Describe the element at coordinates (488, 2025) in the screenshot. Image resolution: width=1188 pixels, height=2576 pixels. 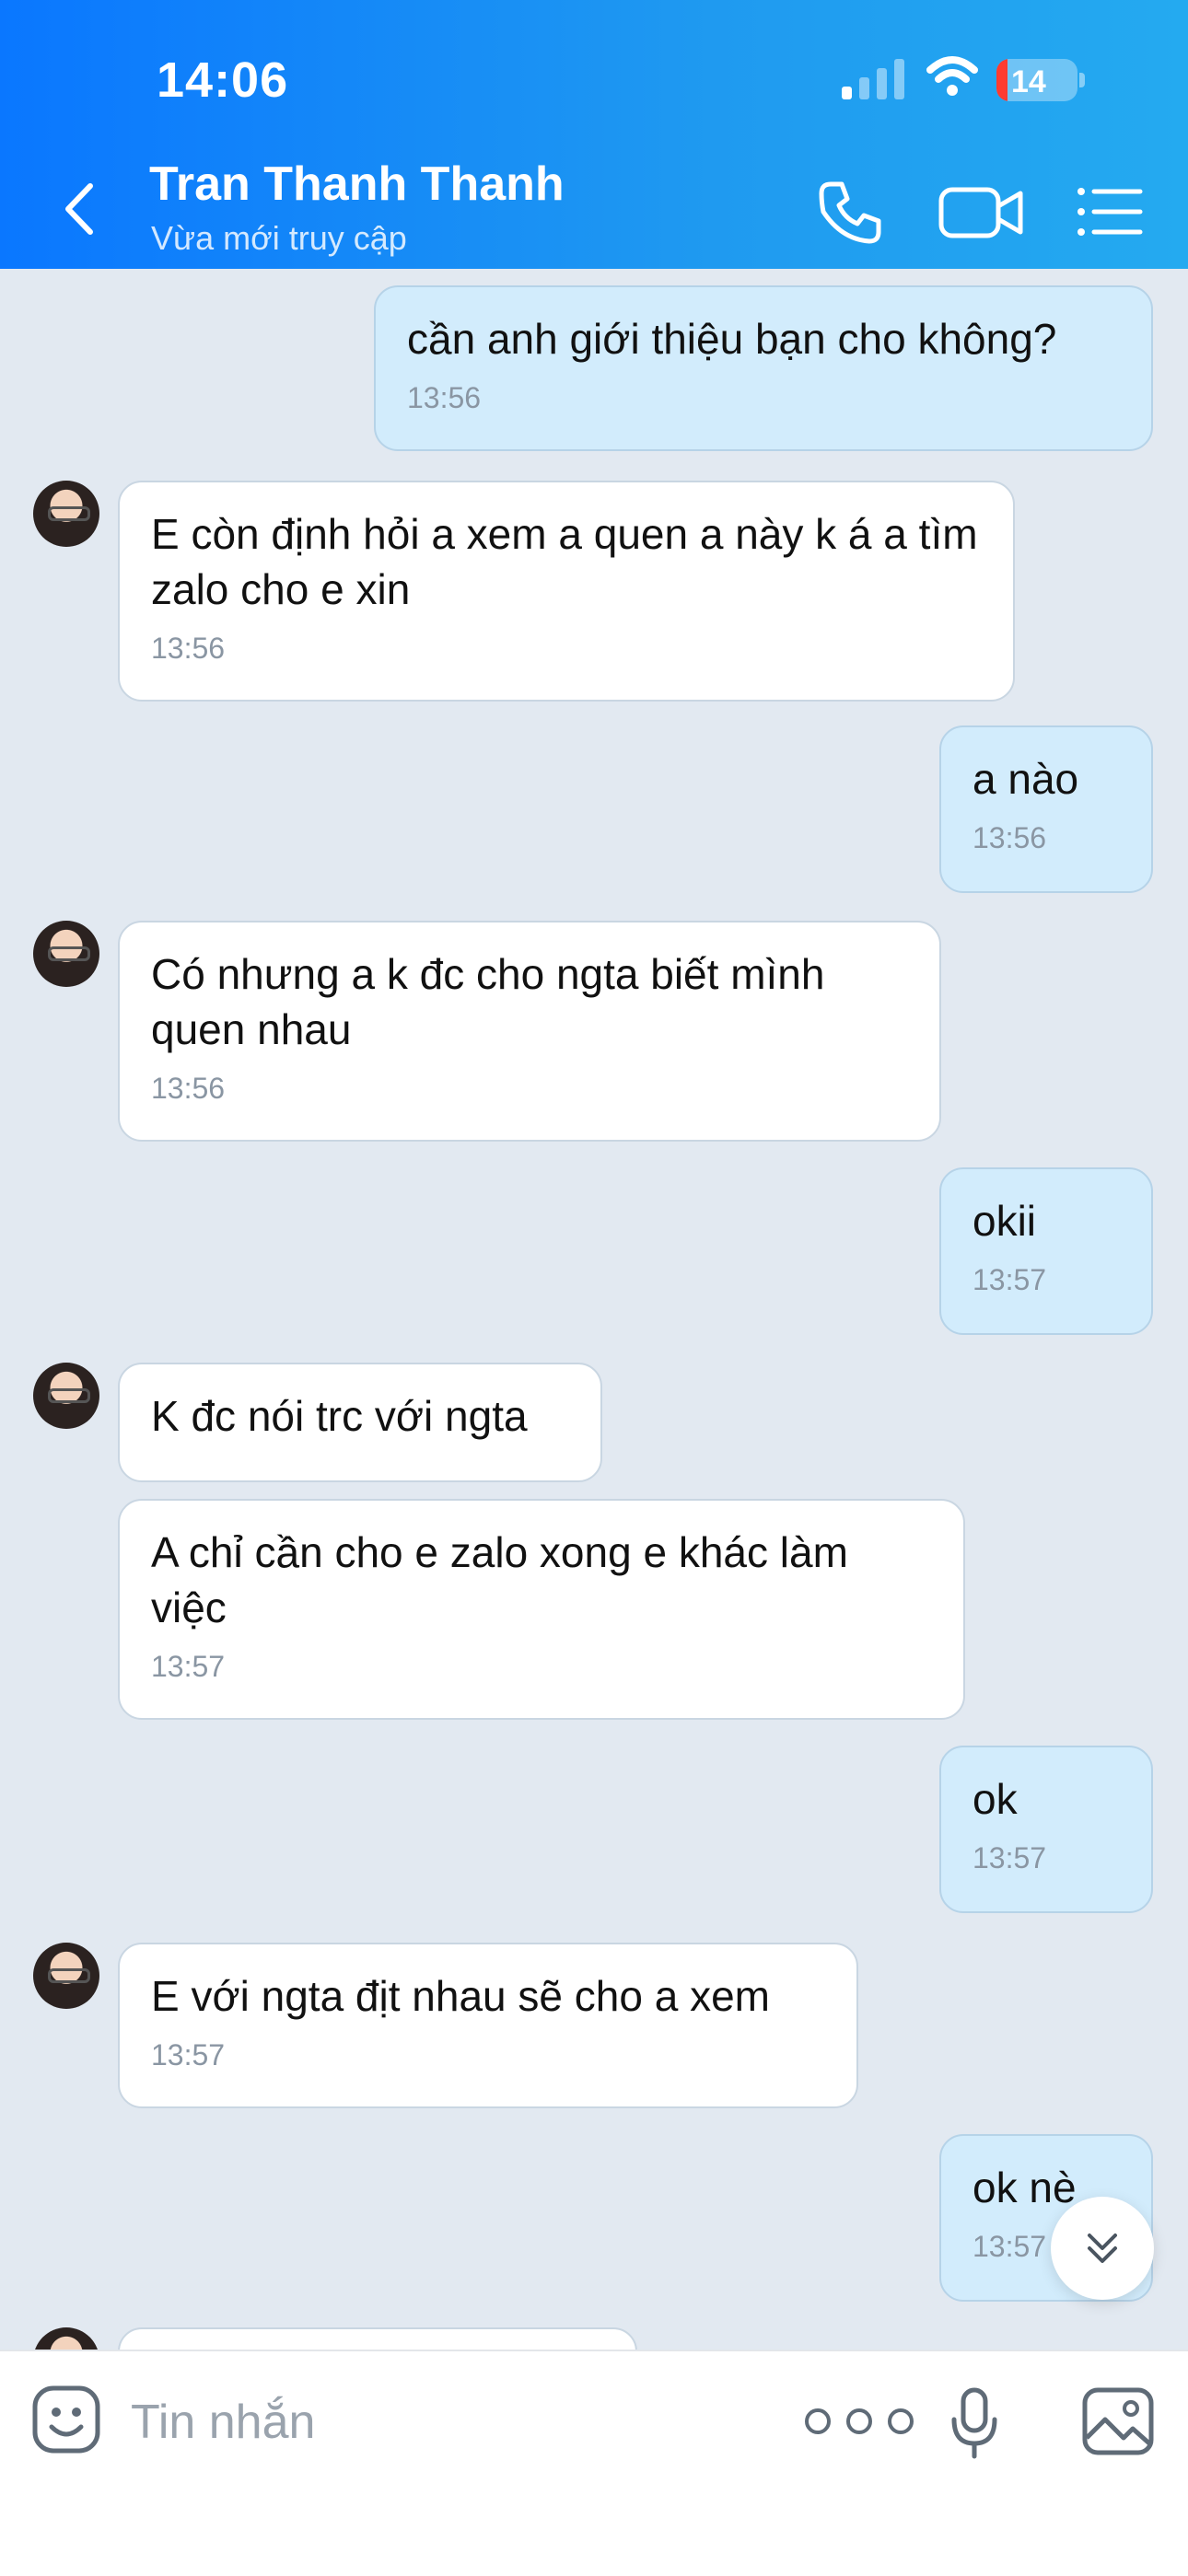
I see `message-bubble-received: E với ngta địt nhau sẽ cho a xem 13:57` at that location.